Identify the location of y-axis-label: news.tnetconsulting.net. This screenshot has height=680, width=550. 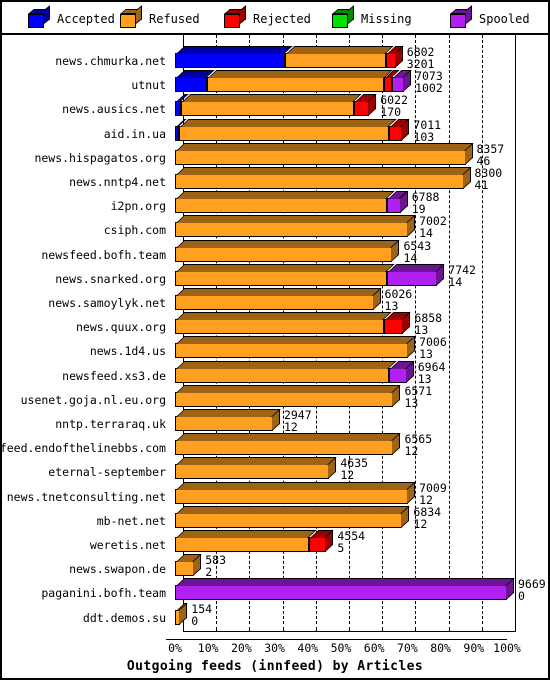
(86, 496).